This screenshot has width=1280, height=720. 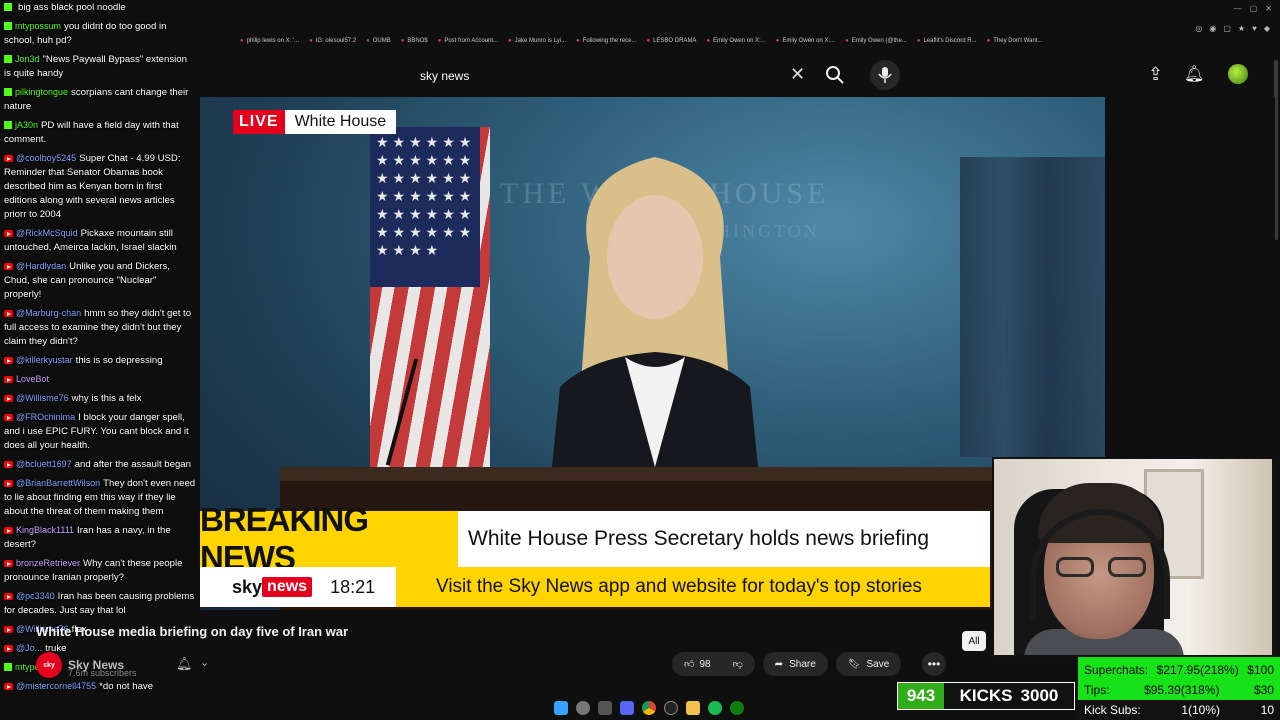 I want to click on chat-message: @bcluett1697 and after the assault began, so click(x=100, y=464).